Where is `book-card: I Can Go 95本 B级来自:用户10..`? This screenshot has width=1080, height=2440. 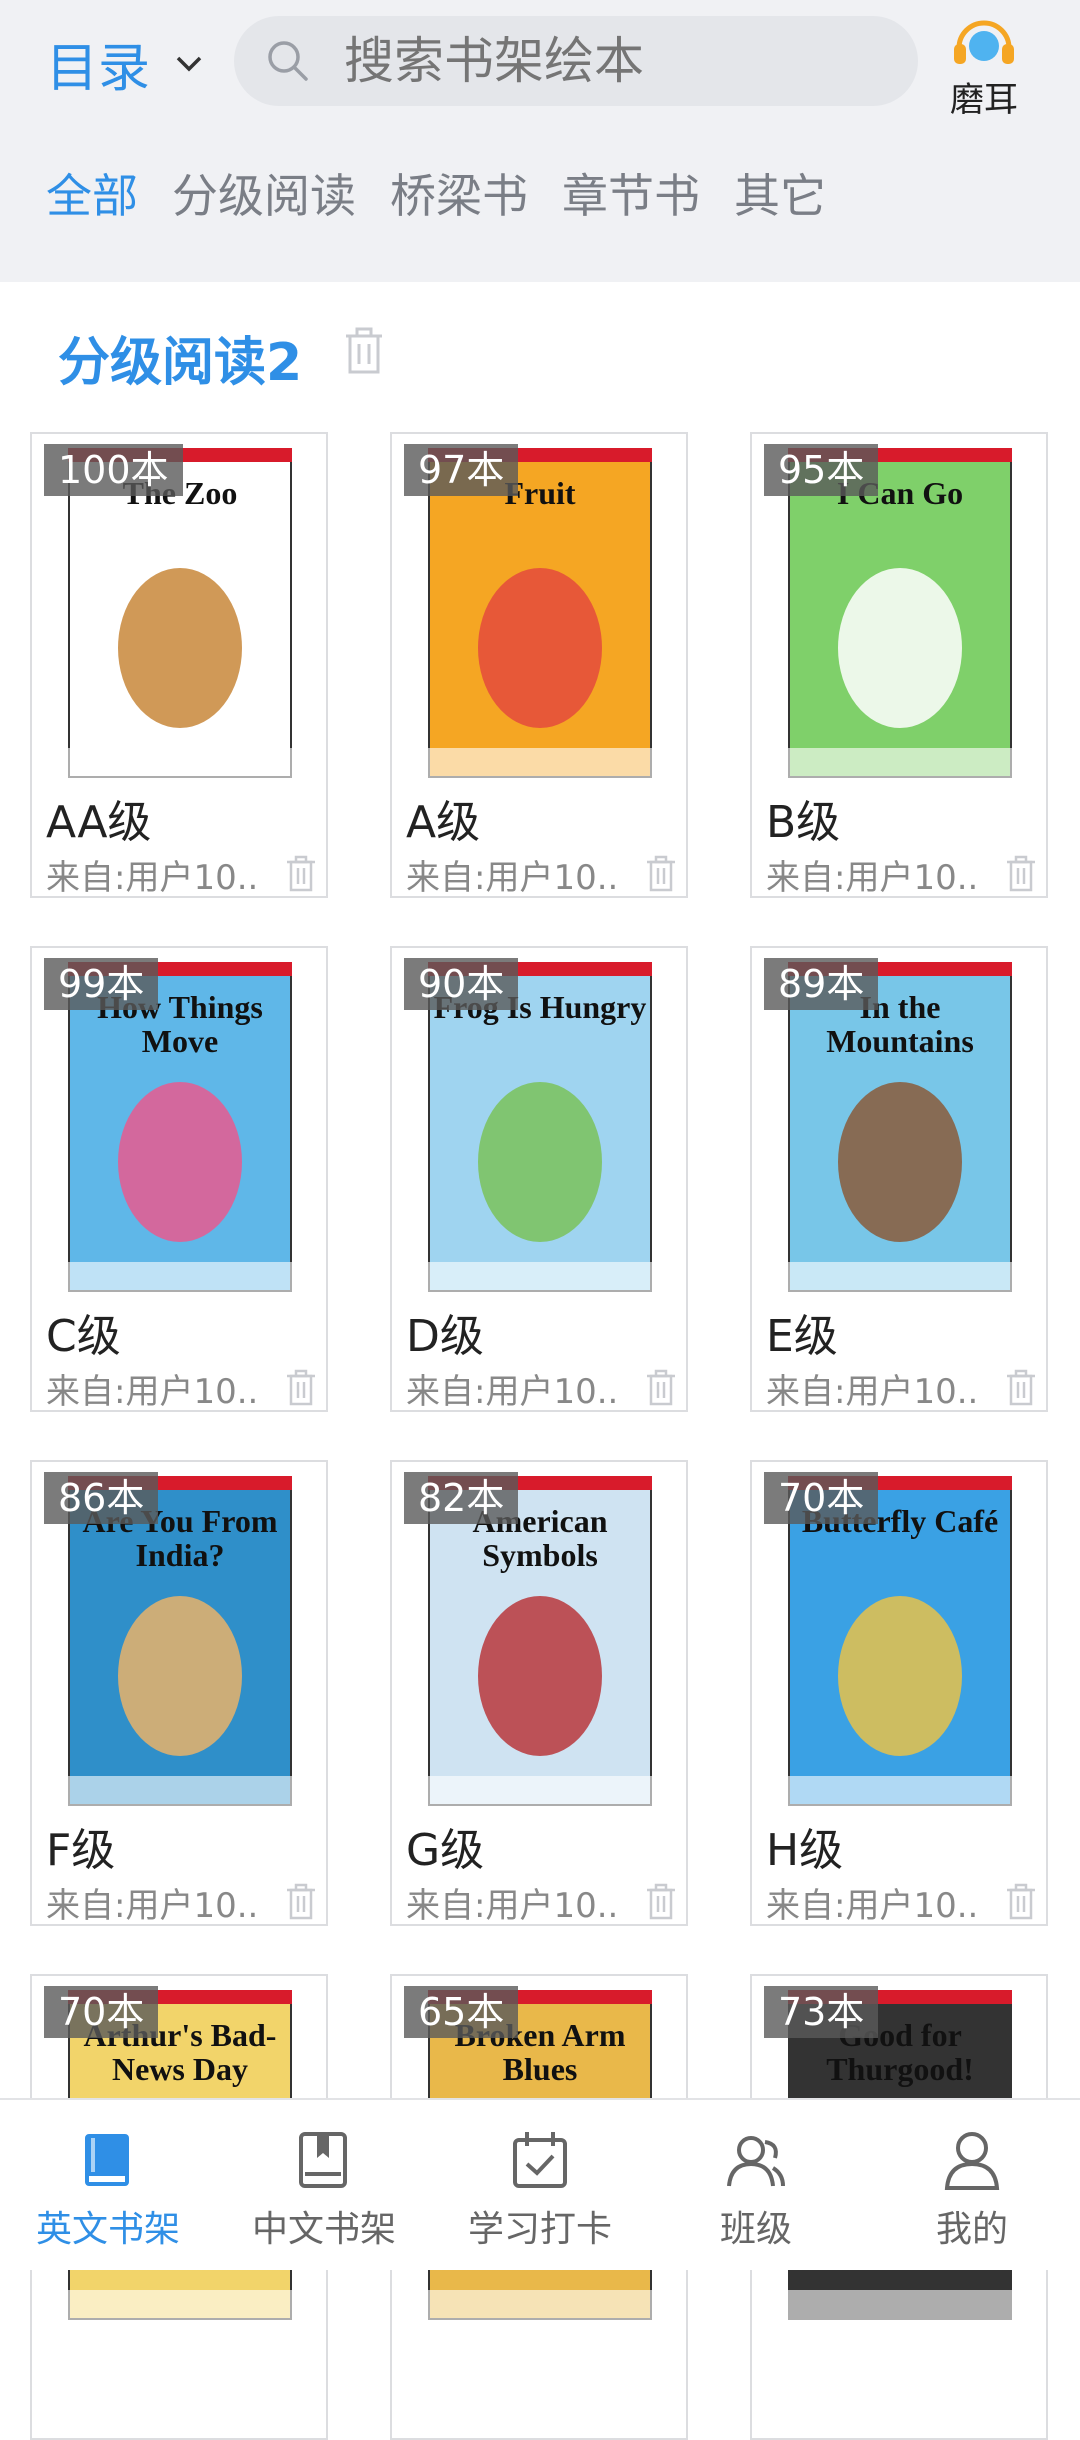 book-card: I Can Go 95本 B级来自:用户10.. is located at coordinates (899, 665).